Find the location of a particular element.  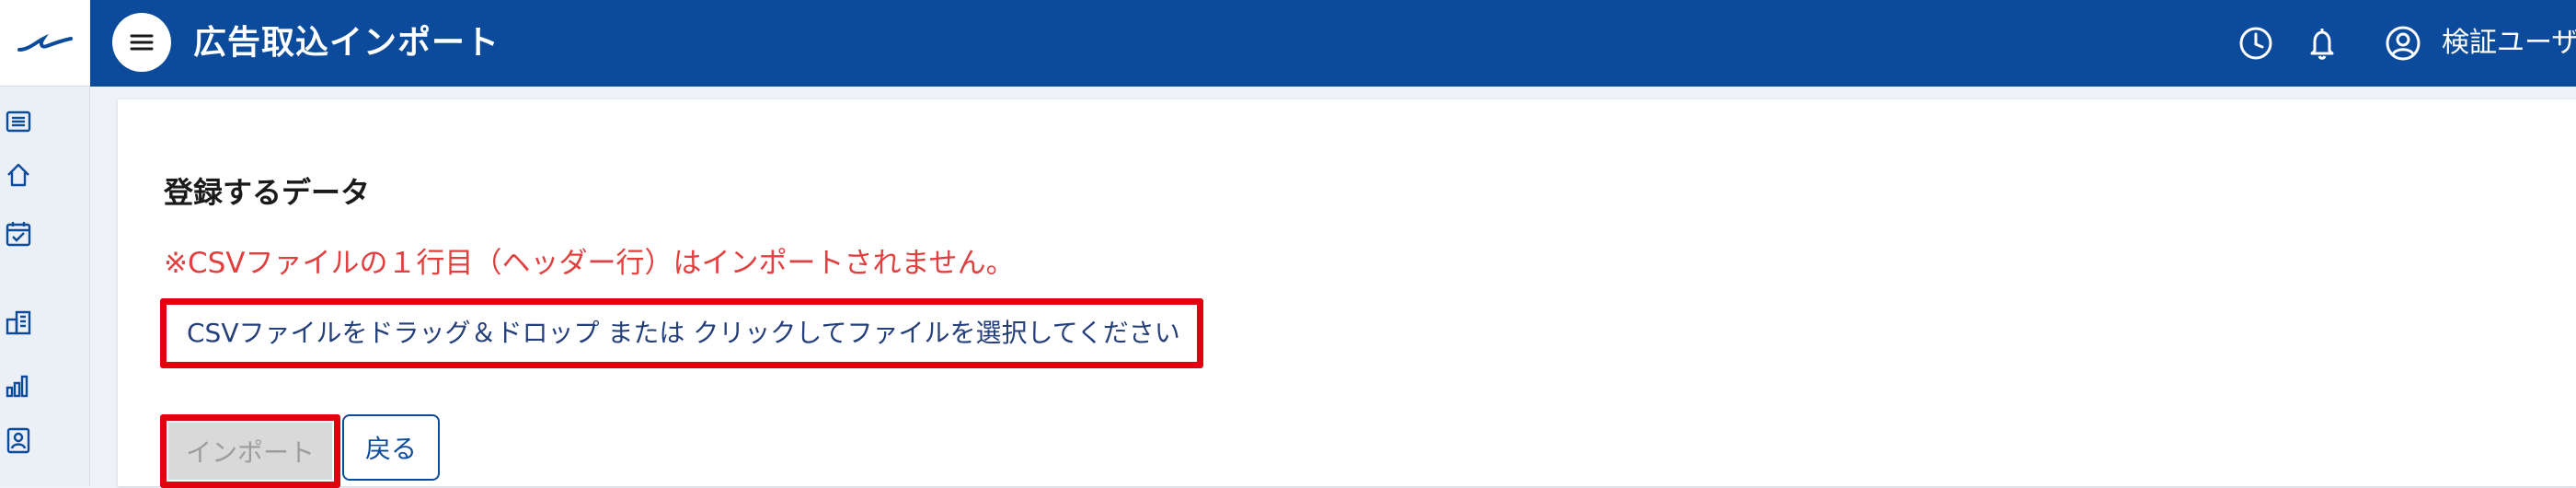

app-logo is located at coordinates (45, 43).